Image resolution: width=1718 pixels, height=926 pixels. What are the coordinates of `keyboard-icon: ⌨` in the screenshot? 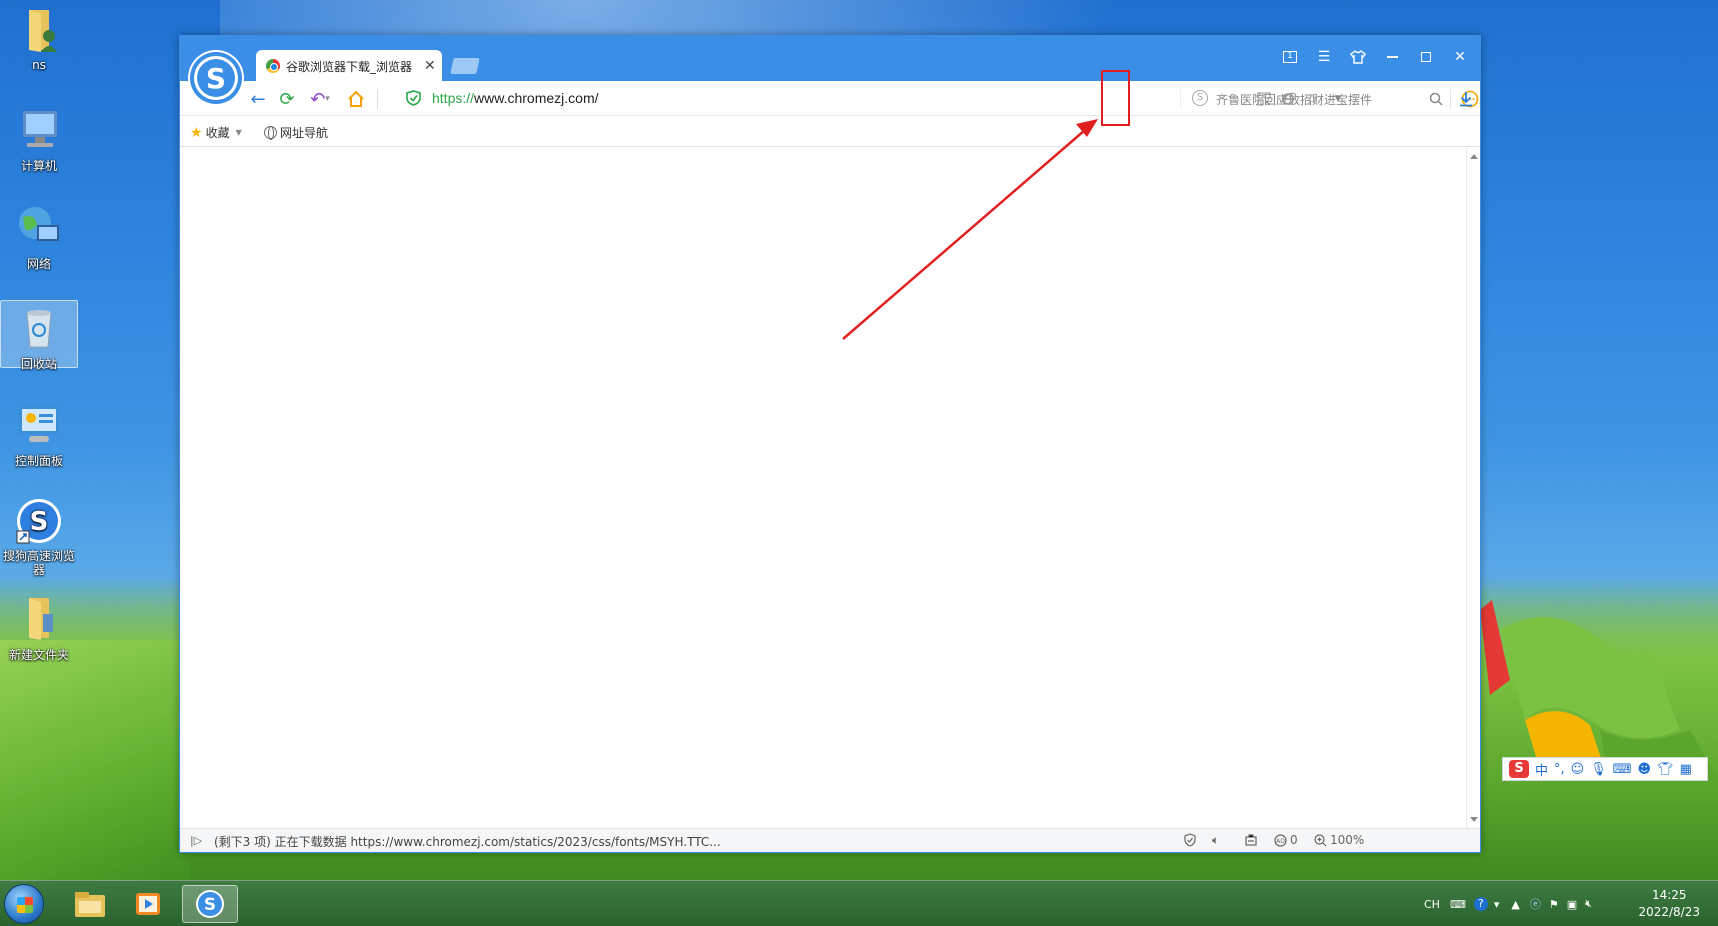 It's located at (1622, 769).